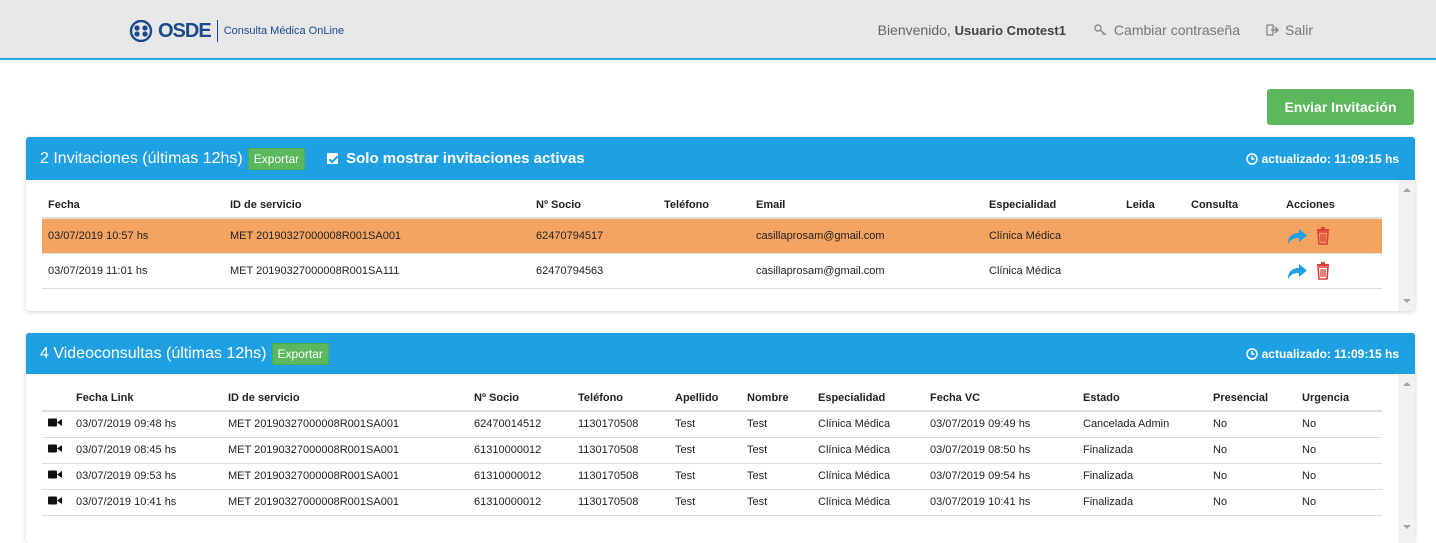 This screenshot has height=543, width=1436. What do you see at coordinates (1251, 158) in the screenshot?
I see `clock-icon` at bounding box center [1251, 158].